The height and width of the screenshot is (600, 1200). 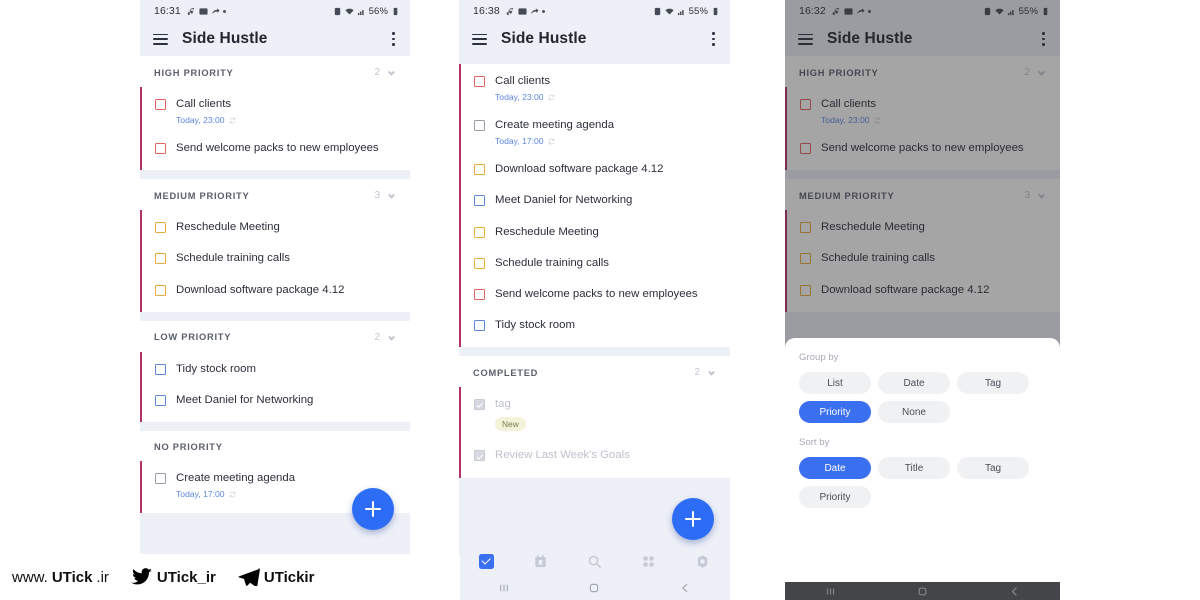 I want to click on task-due-date: Today, 23:00, so click(x=519, y=97).